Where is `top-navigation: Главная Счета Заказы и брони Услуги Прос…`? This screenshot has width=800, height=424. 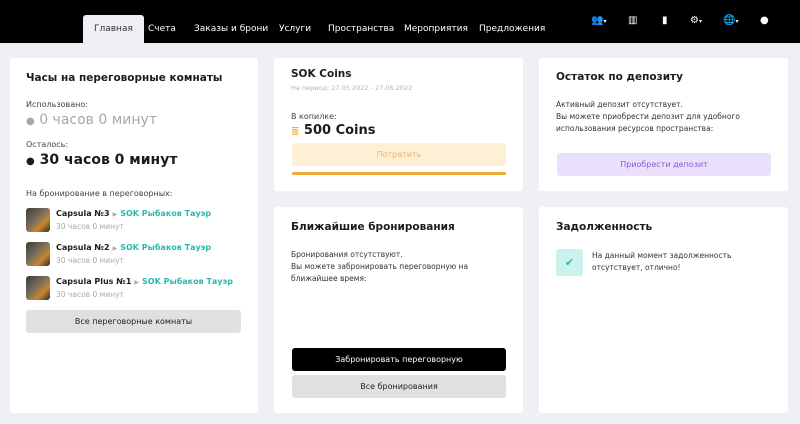 top-navigation: Главная Счета Заказы и брони Услуги Прос… is located at coordinates (400, 21).